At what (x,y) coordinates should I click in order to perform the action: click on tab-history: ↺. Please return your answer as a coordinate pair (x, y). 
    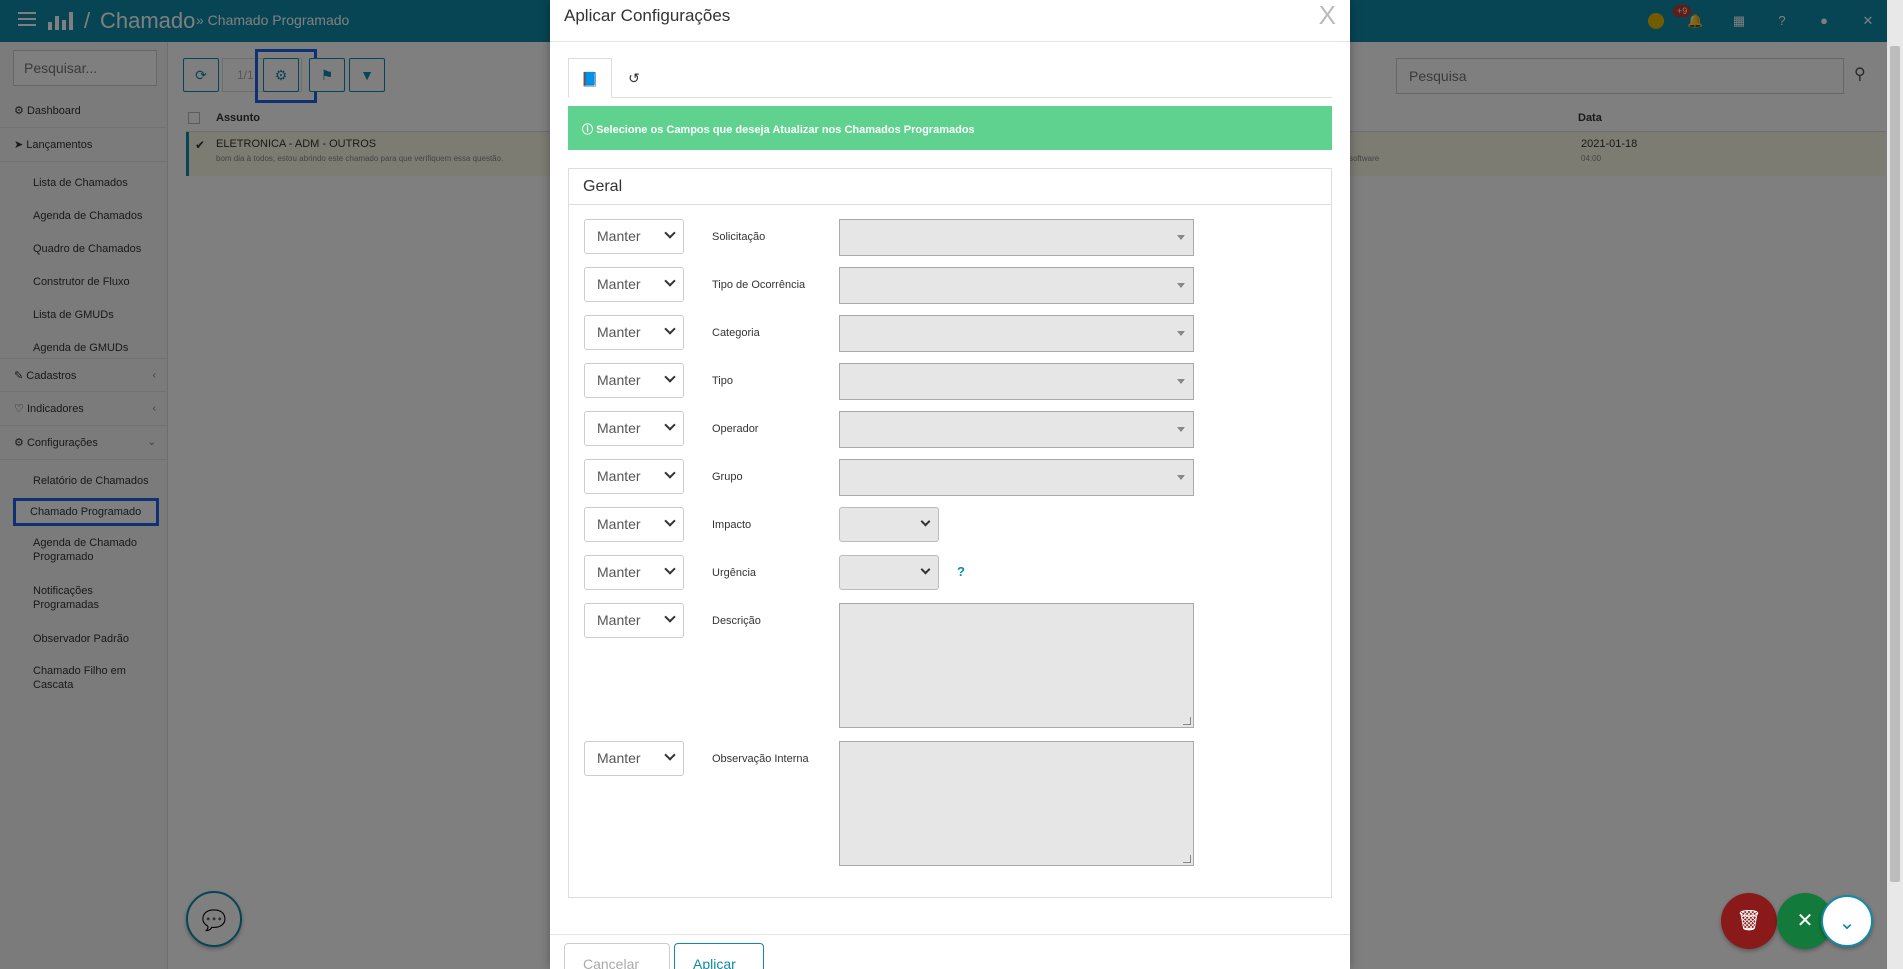
    Looking at the image, I should click on (634, 78).